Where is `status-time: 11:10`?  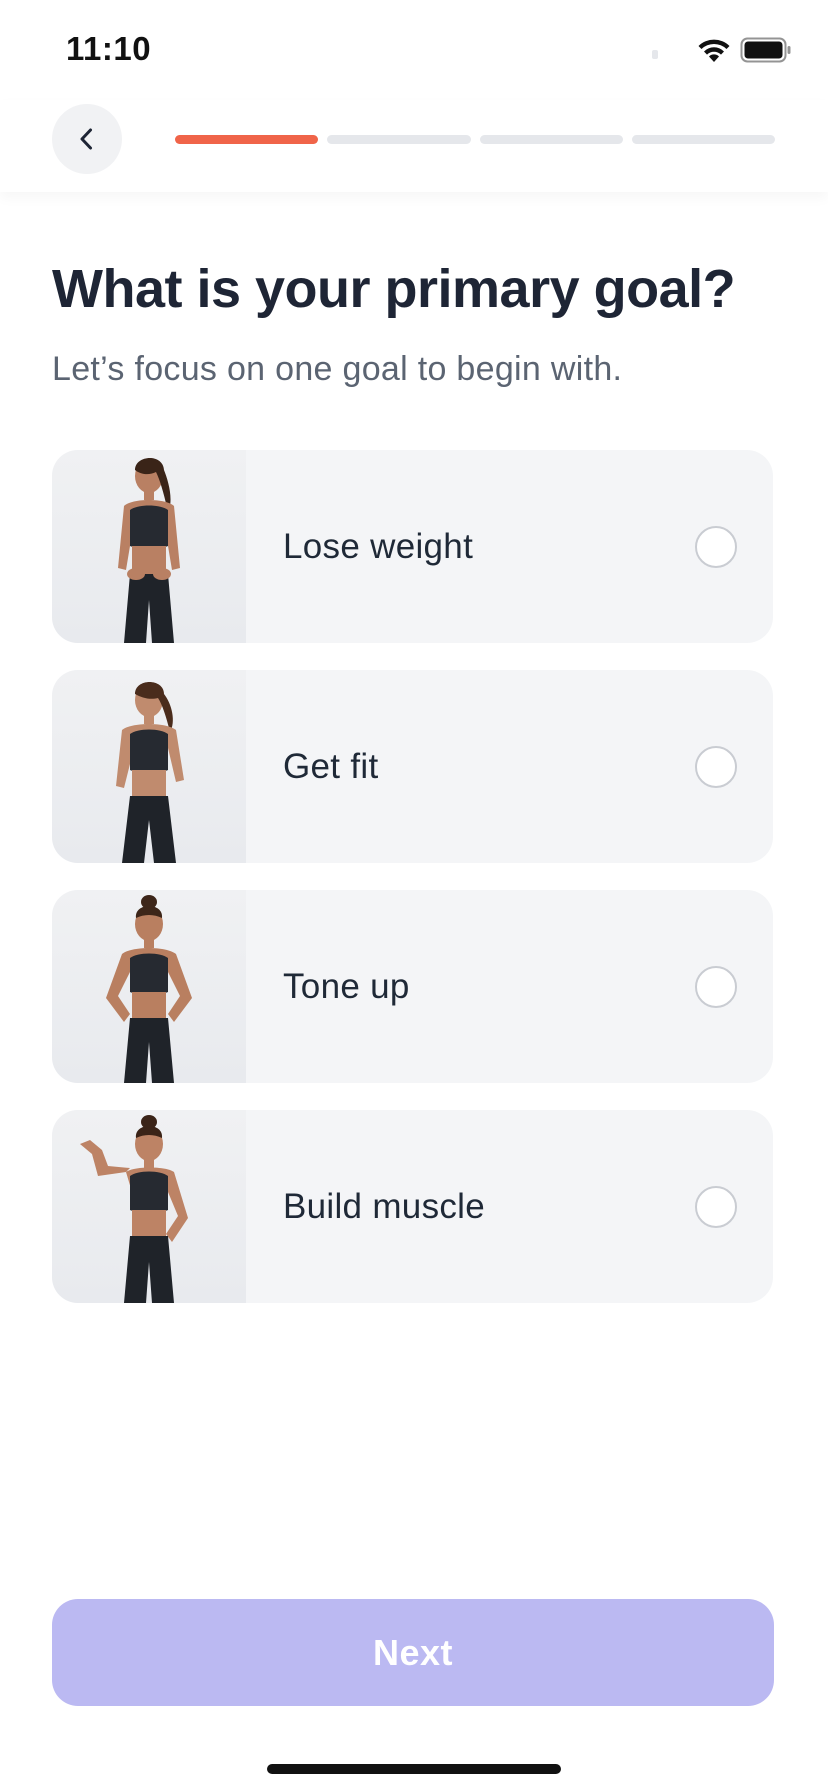 status-time: 11:10 is located at coordinates (109, 48).